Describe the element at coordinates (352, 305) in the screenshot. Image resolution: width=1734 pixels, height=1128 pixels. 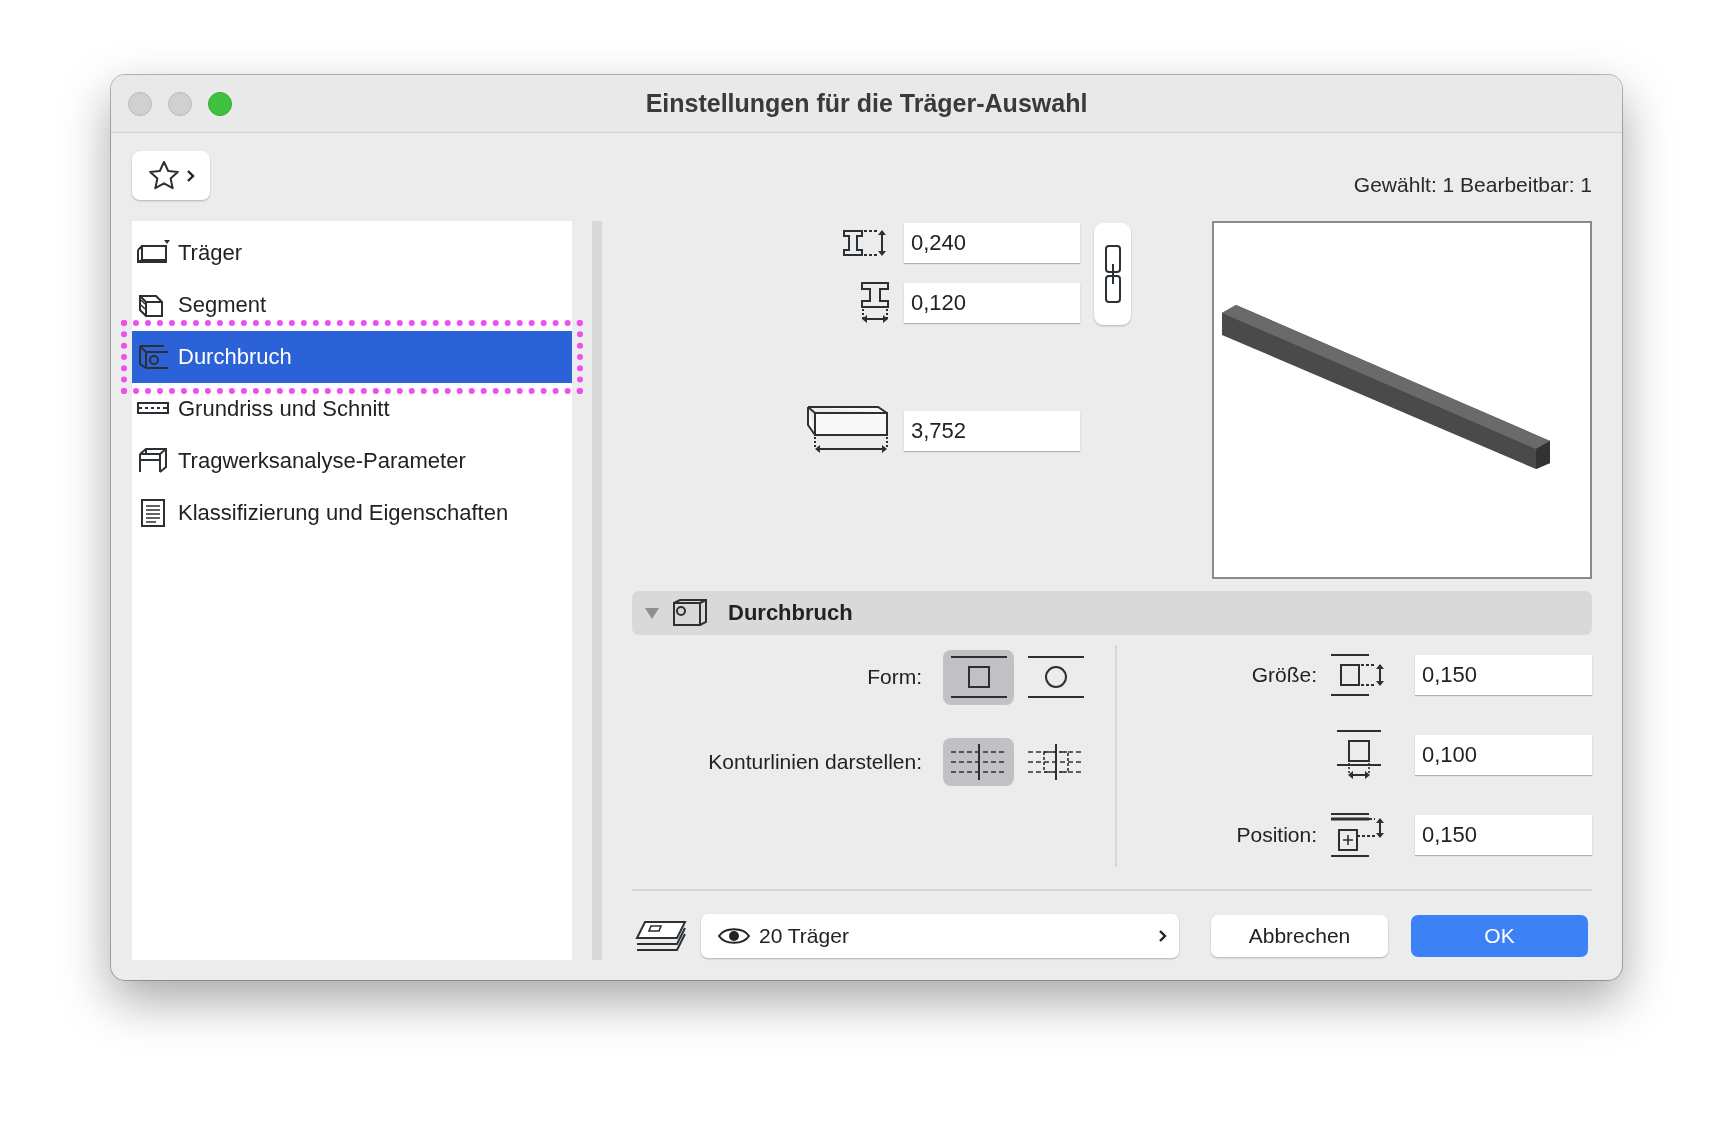
I see `sidebar-item: Segment` at that location.